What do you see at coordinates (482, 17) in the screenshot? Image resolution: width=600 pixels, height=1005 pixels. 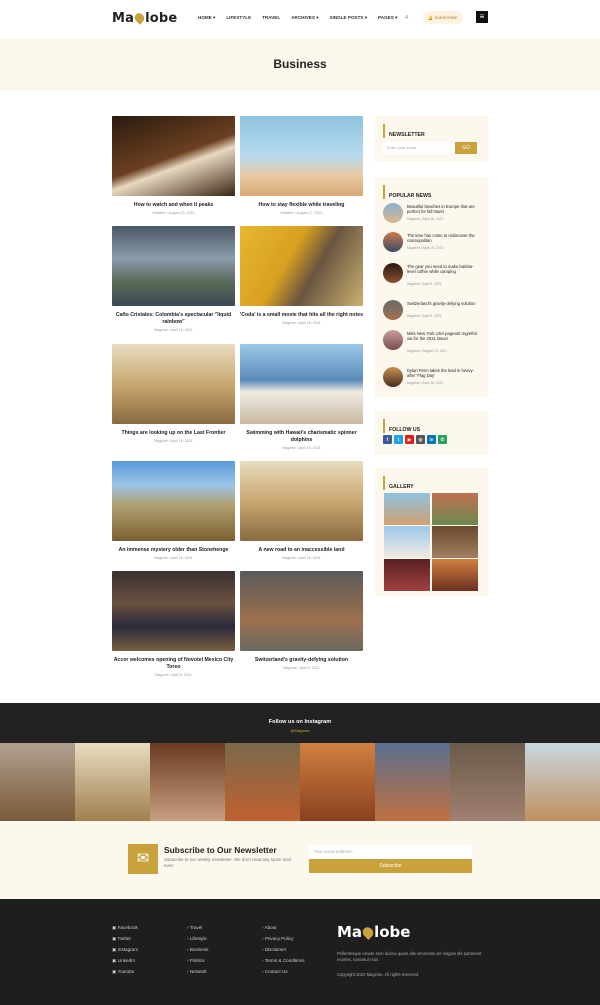 I see `menu-icon: ≡` at bounding box center [482, 17].